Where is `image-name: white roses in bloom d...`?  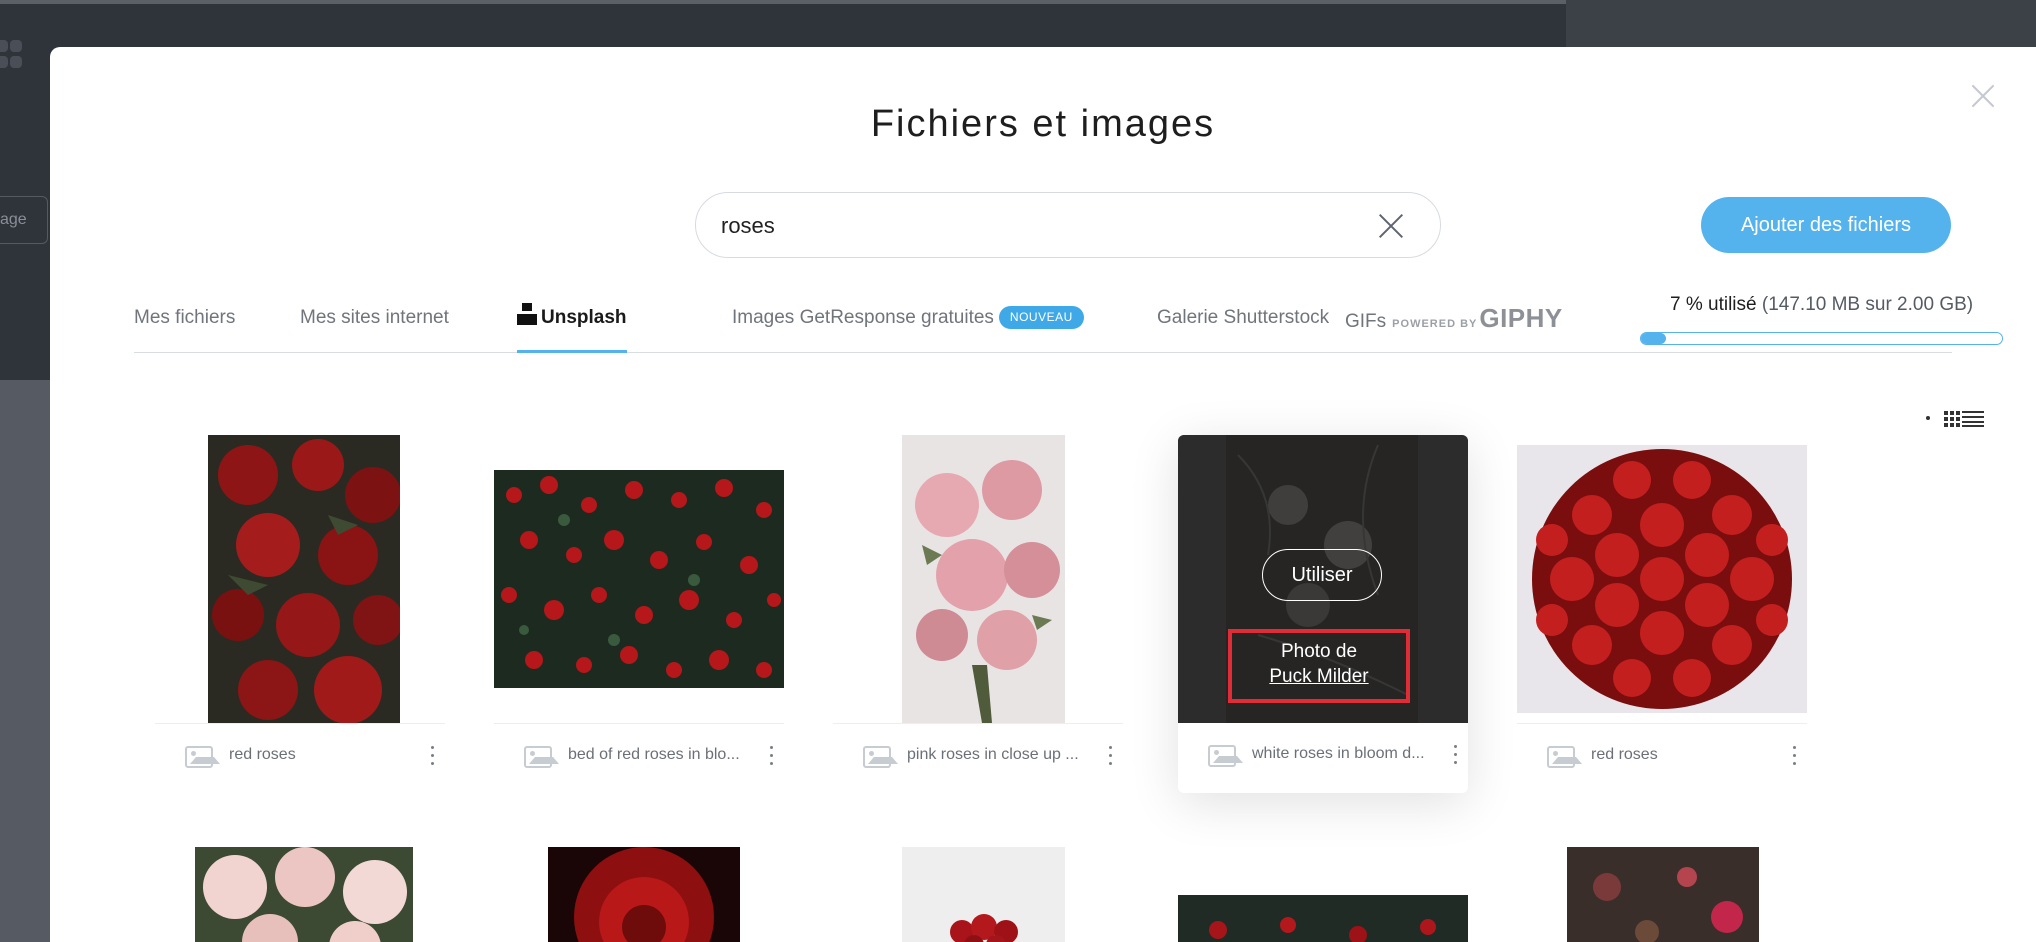
image-name: white roses in bloom d... is located at coordinates (1338, 753).